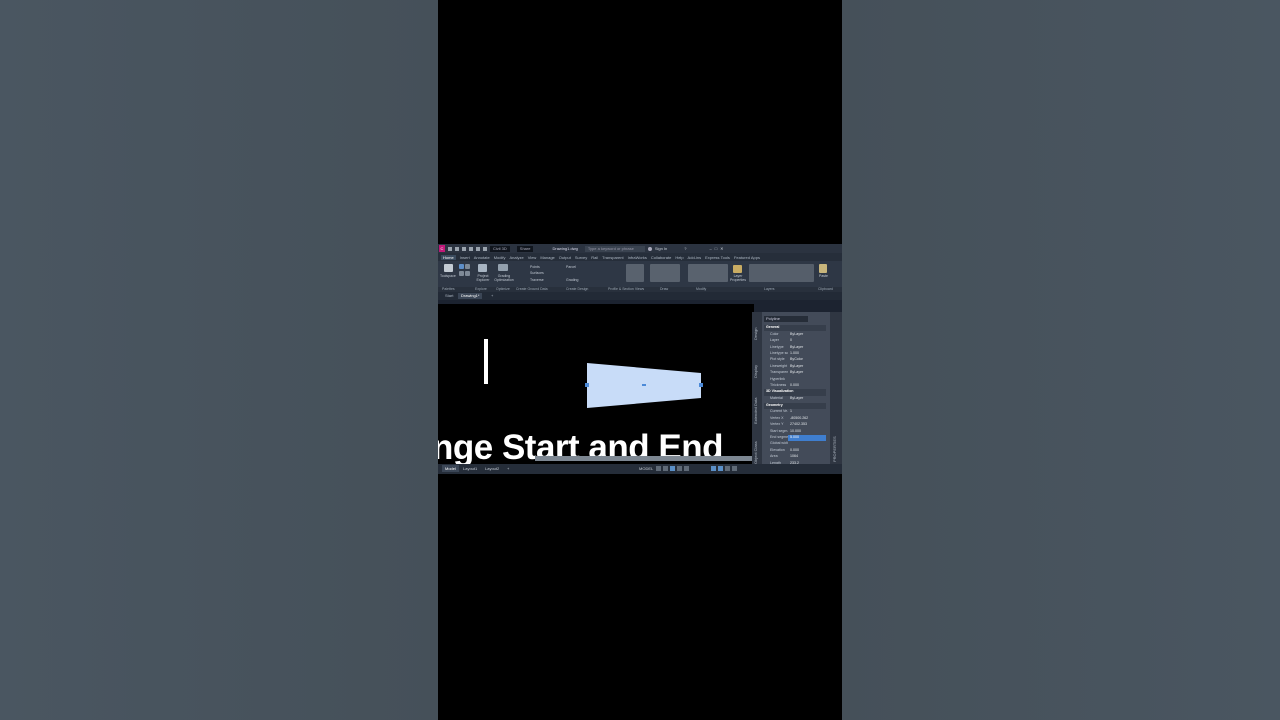  Describe the element at coordinates (716, 248) in the screenshot. I see `maximize-icon: □` at that location.